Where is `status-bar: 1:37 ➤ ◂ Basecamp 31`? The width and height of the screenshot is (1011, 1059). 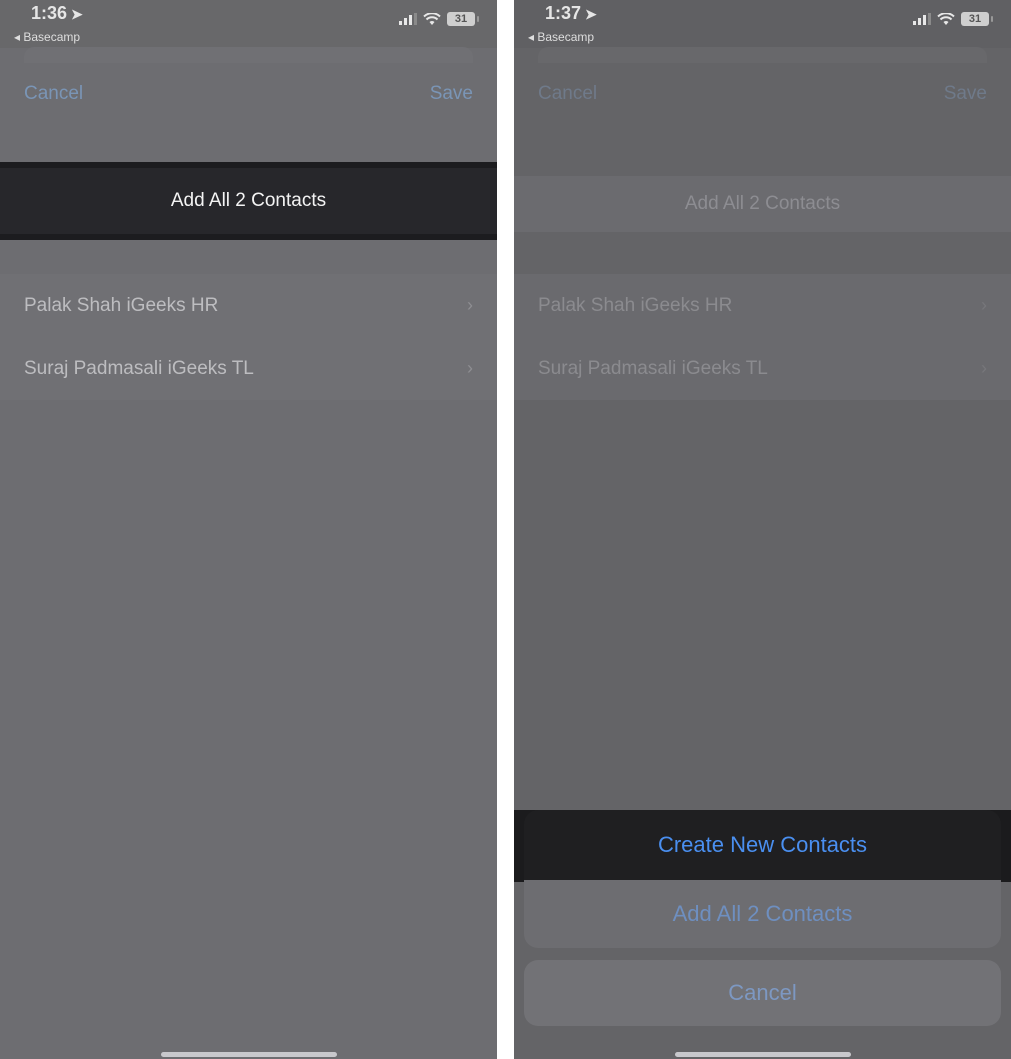 status-bar: 1:37 ➤ ◂ Basecamp 31 is located at coordinates (762, 24).